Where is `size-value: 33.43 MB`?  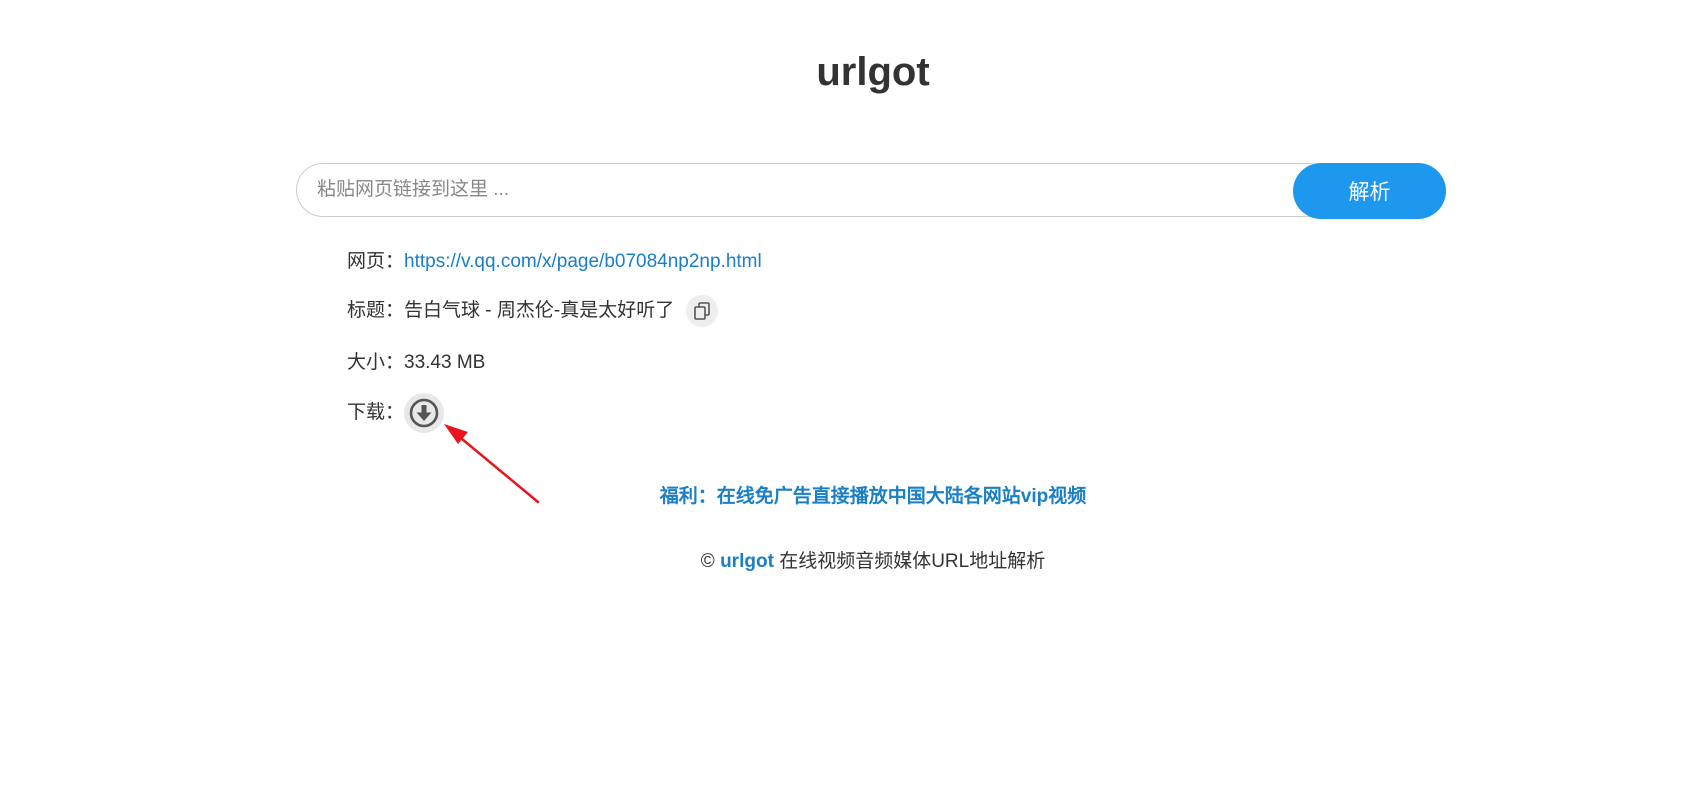
size-value: 33.43 MB is located at coordinates (445, 362).